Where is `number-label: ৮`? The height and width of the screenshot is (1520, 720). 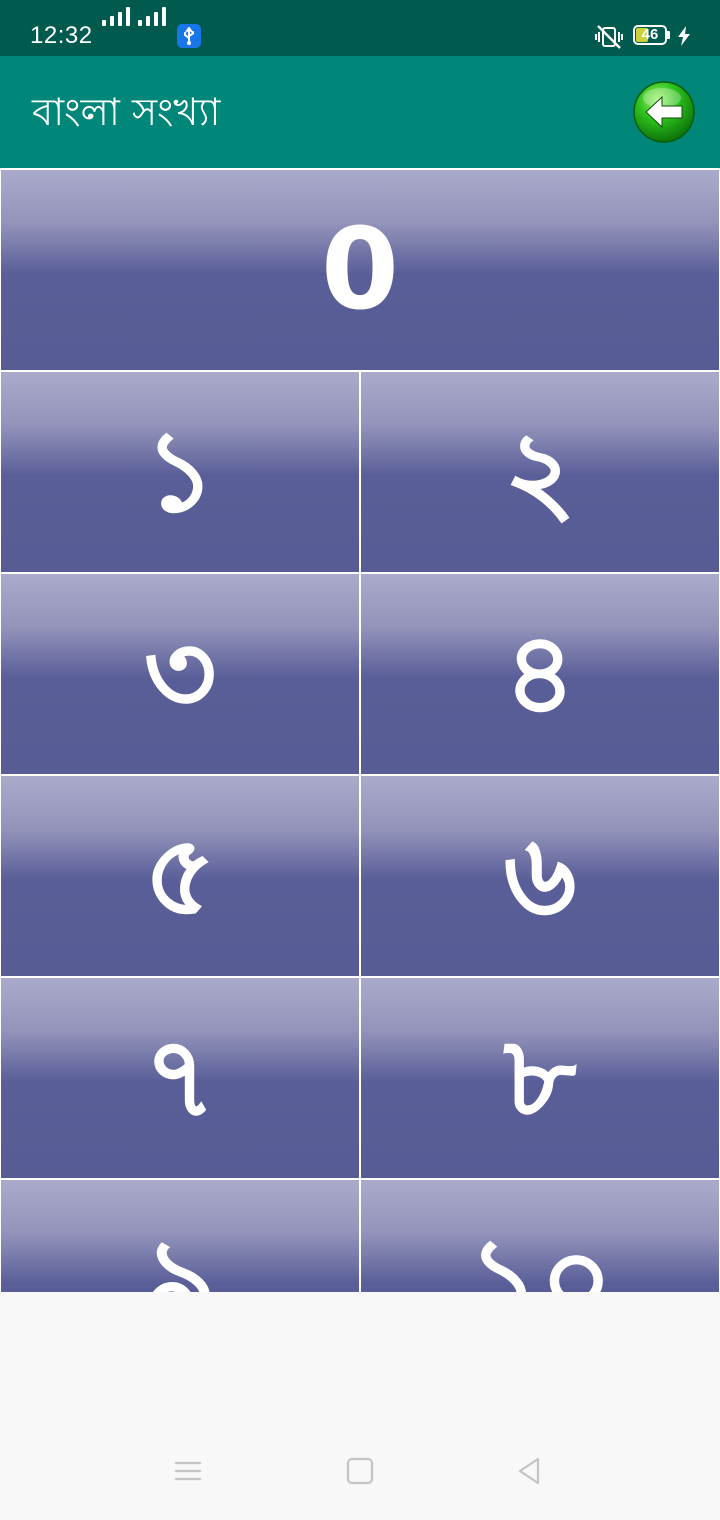
number-label: ৮ is located at coordinates (540, 1078).